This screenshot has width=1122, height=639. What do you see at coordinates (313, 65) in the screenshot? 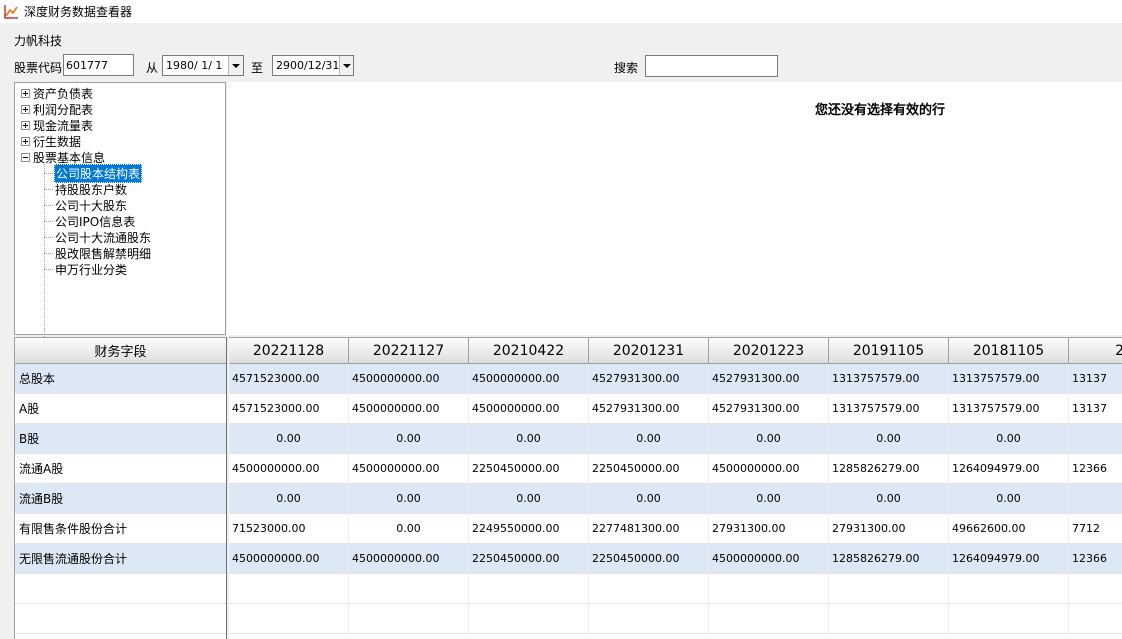
I see `to-date-picker: 2900/12/31` at bounding box center [313, 65].